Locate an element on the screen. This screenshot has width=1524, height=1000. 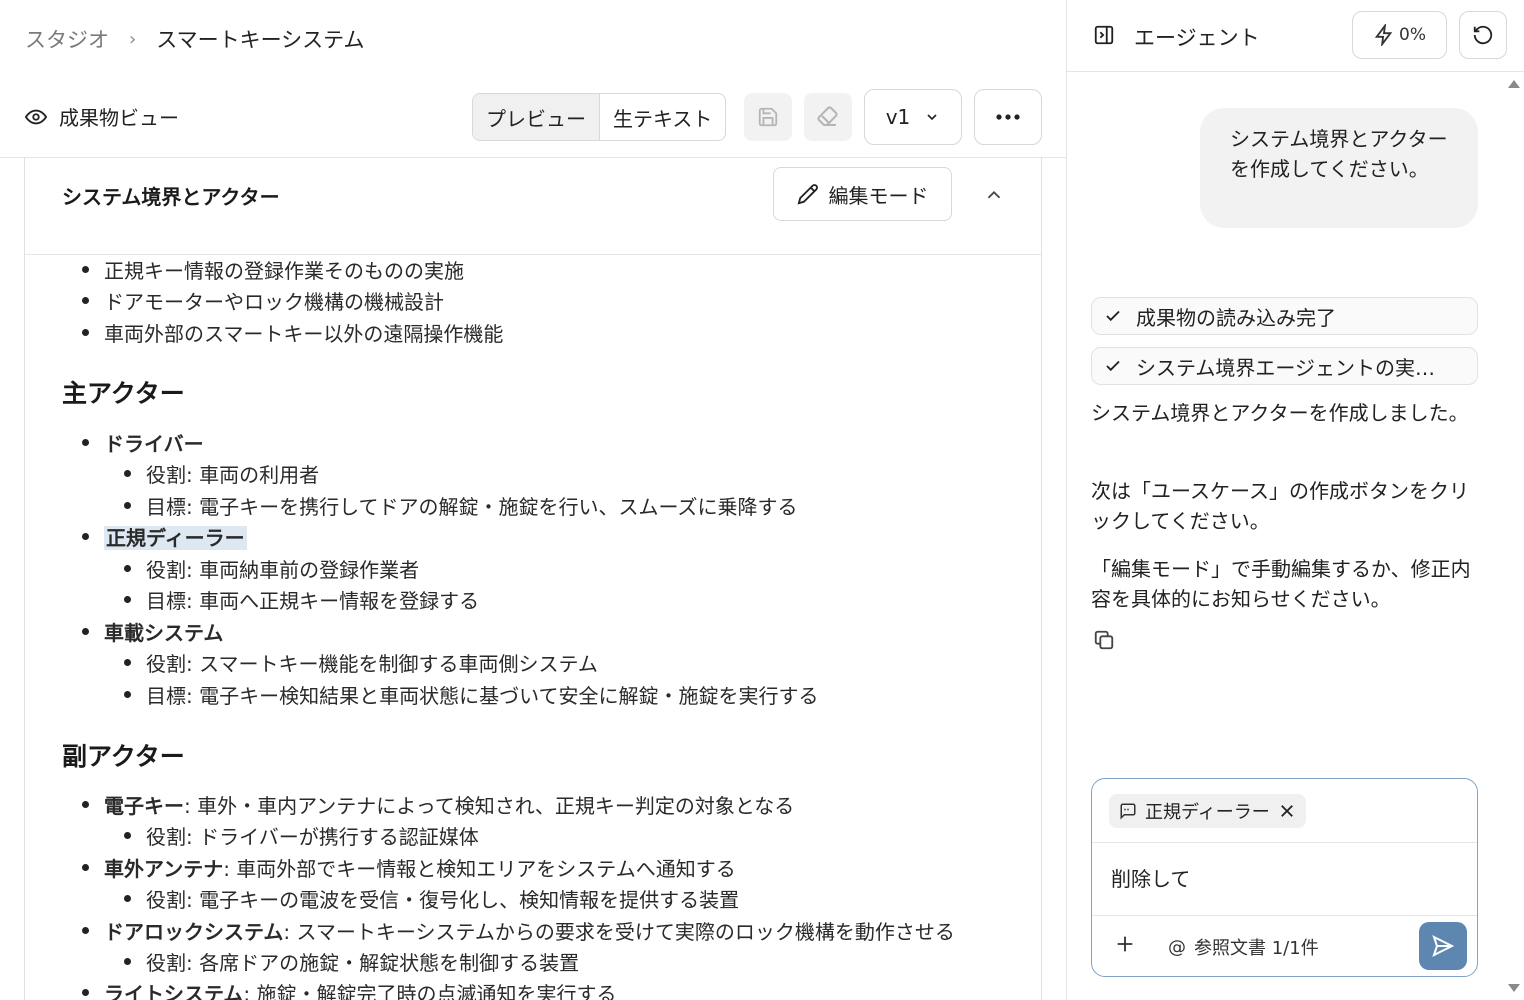
save-icon is located at coordinates (768, 117).